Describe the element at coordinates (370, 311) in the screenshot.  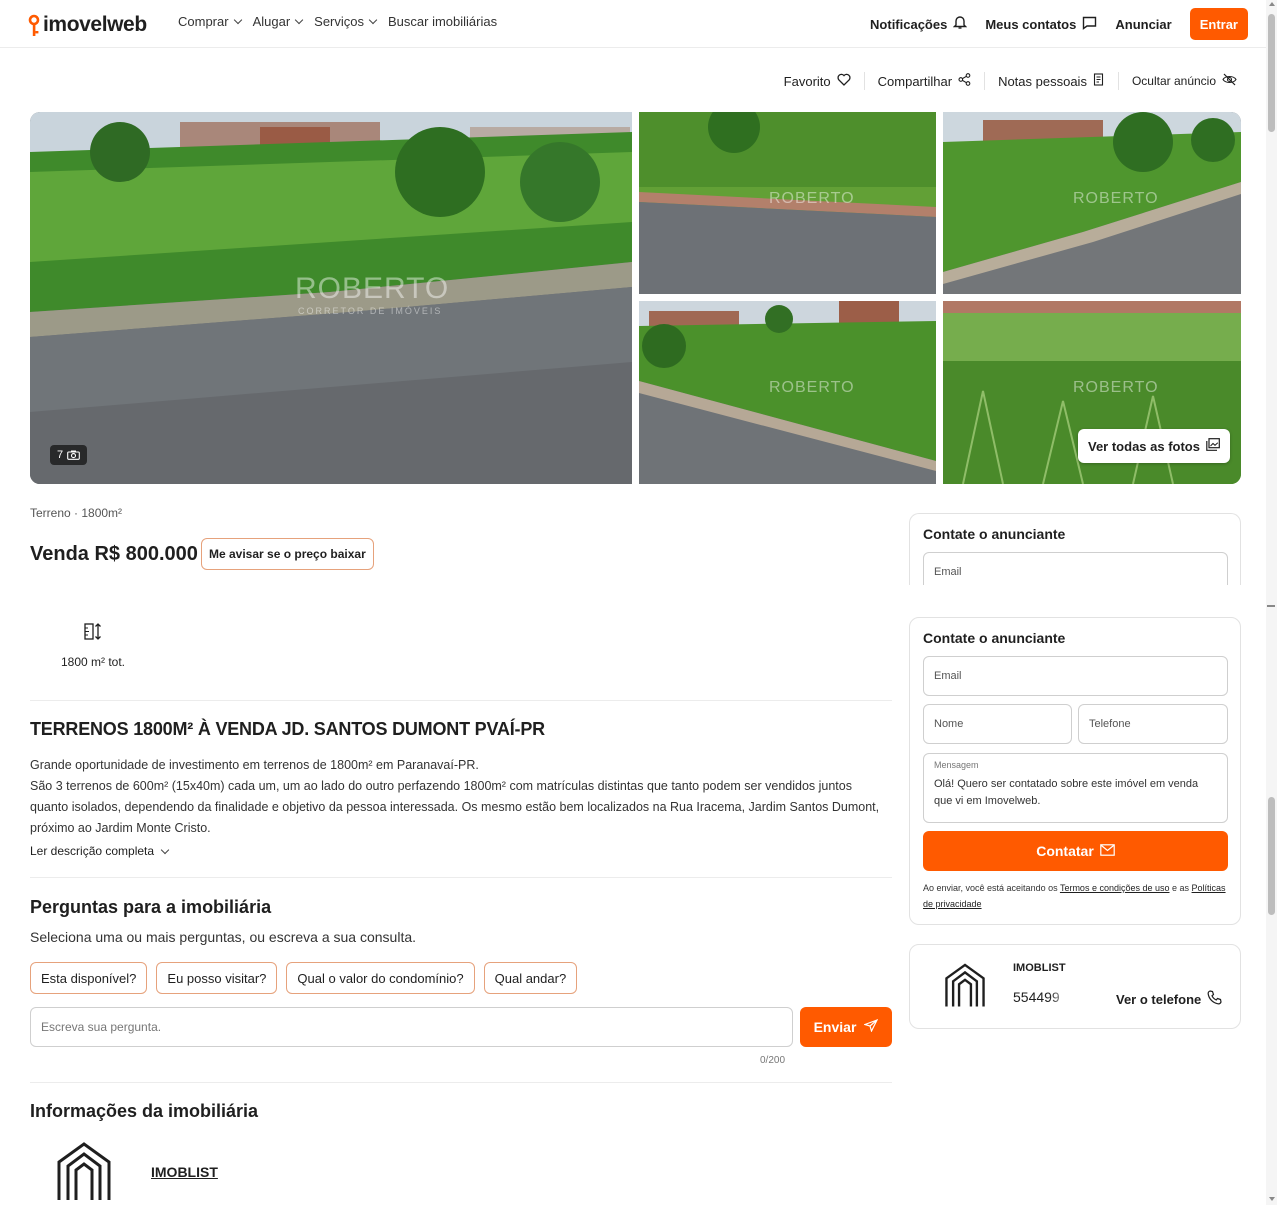
I see `watermark-sub: CORRETOR DE IMÓVEIS` at that location.